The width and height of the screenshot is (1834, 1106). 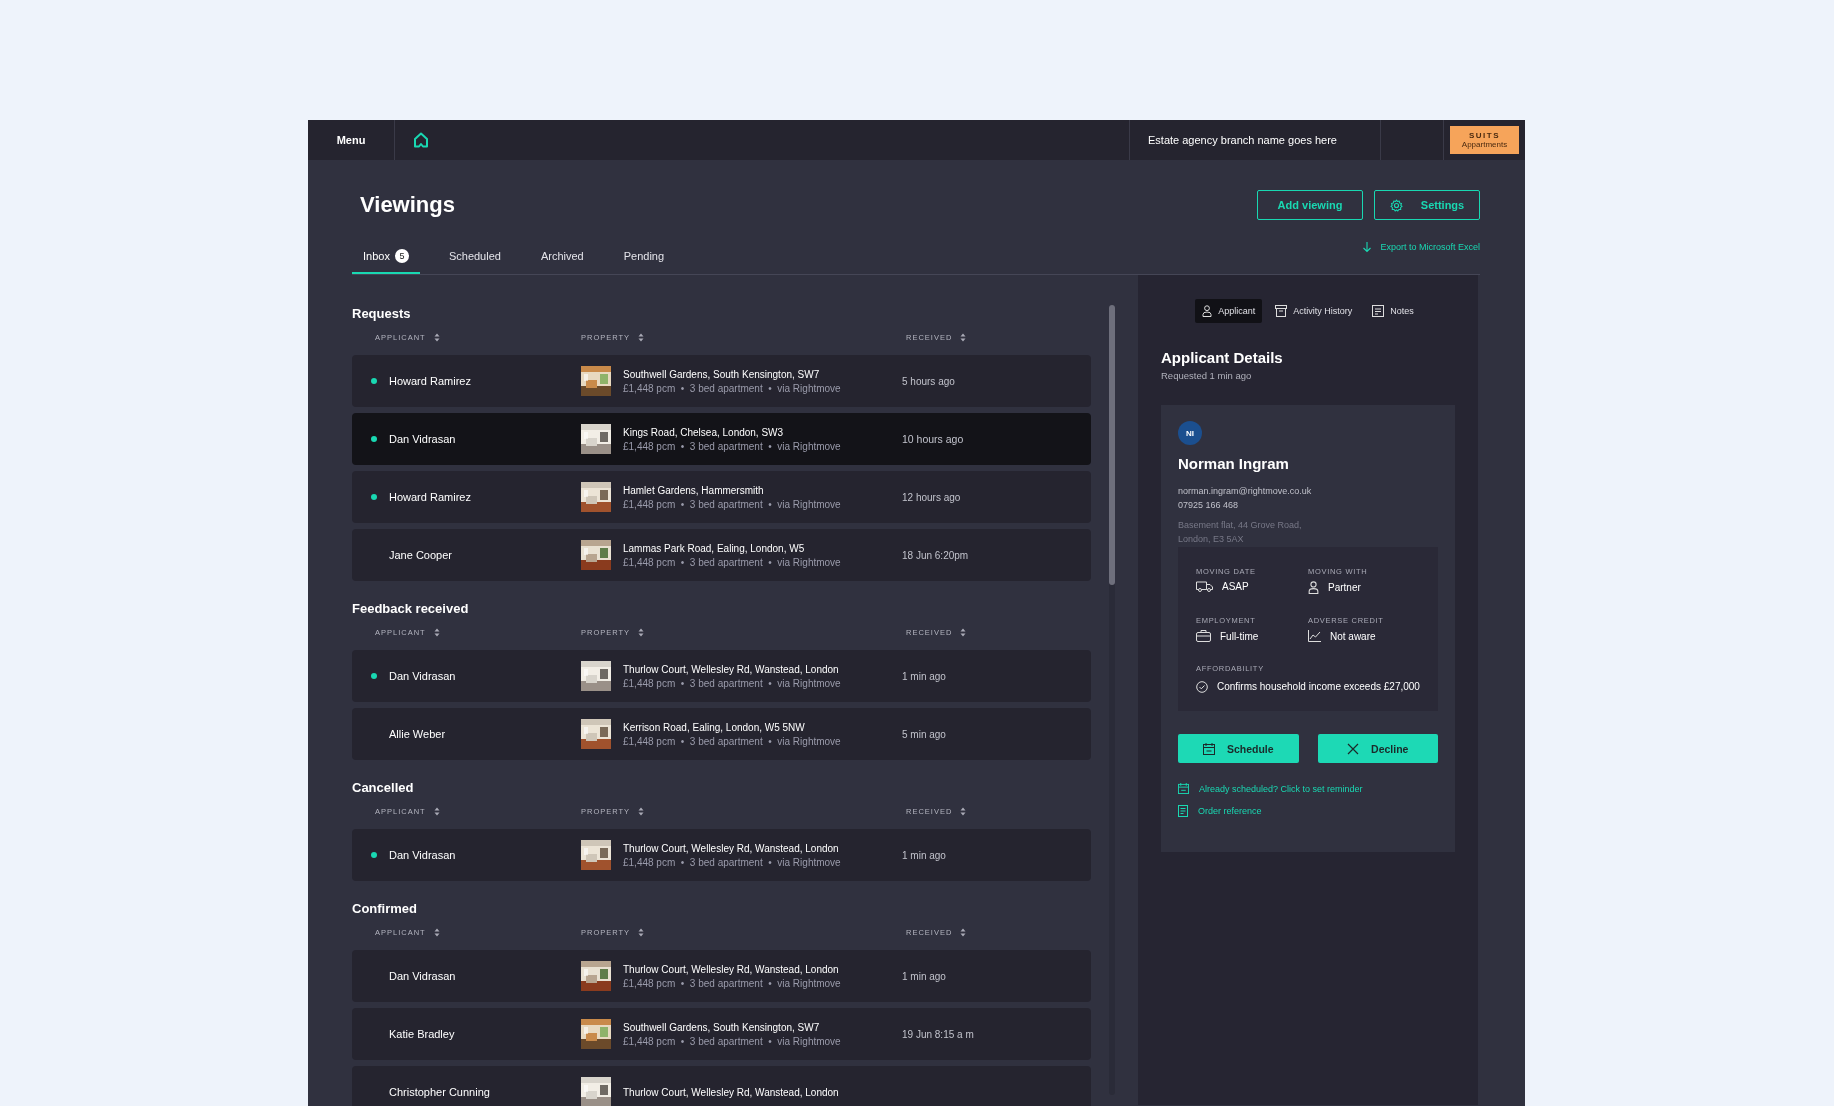 I want to click on section-title: Confirmed, so click(x=385, y=909).